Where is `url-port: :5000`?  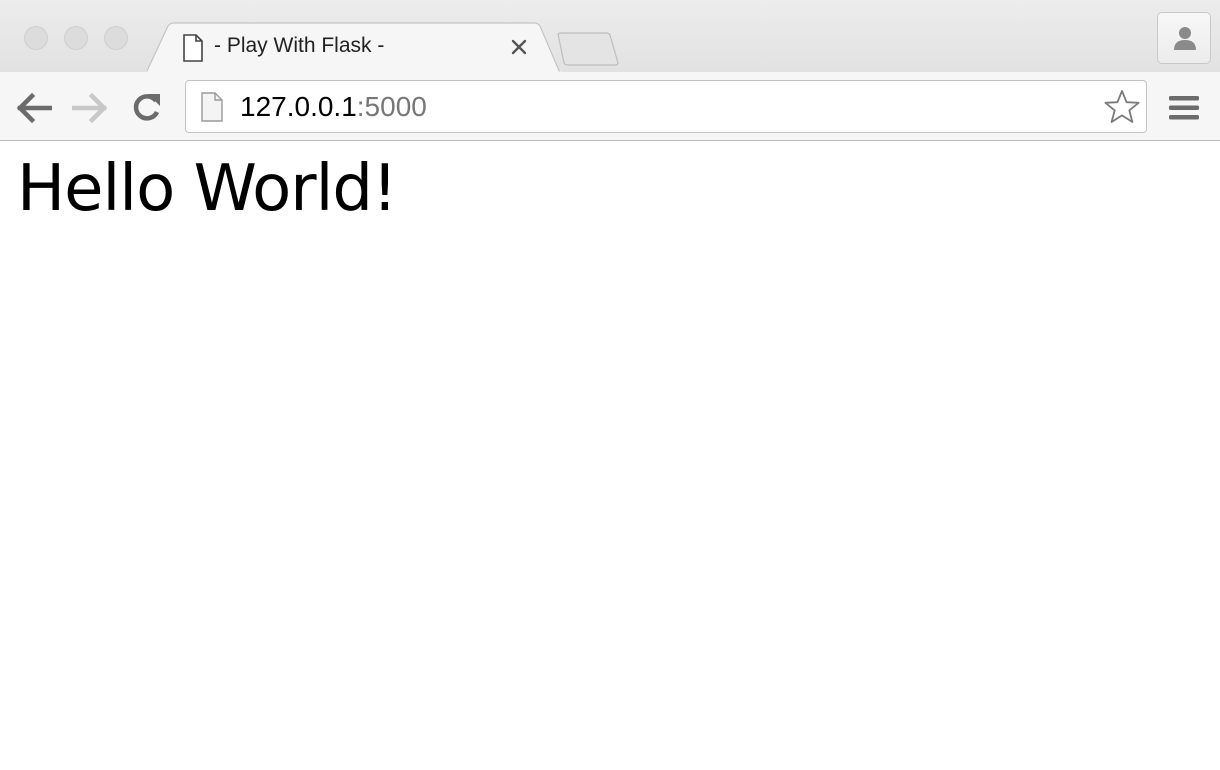
url-port: :5000 is located at coordinates (391, 106).